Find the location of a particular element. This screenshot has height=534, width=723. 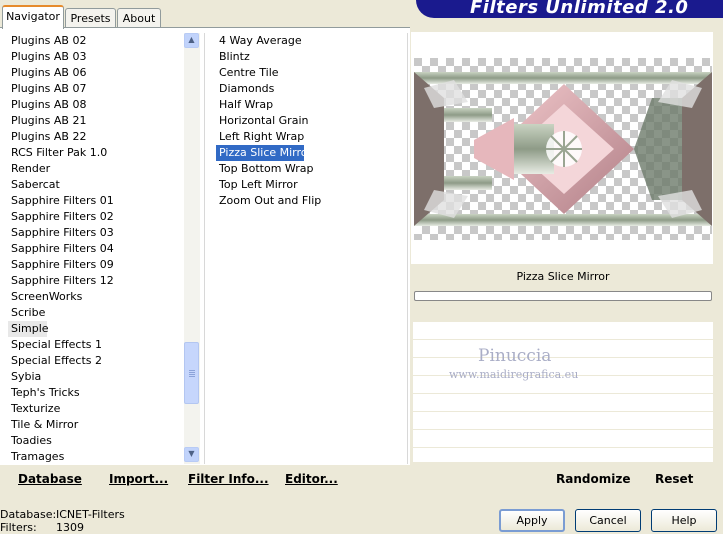

filter-item: 4 Way Average is located at coordinates (306, 41).